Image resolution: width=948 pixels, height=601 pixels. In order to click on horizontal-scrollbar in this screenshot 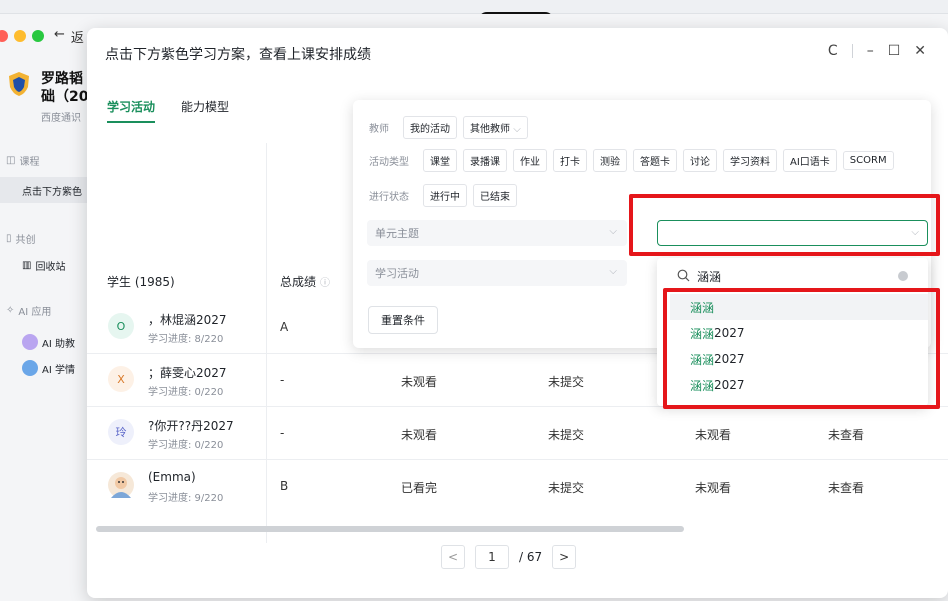, I will do `click(390, 529)`.